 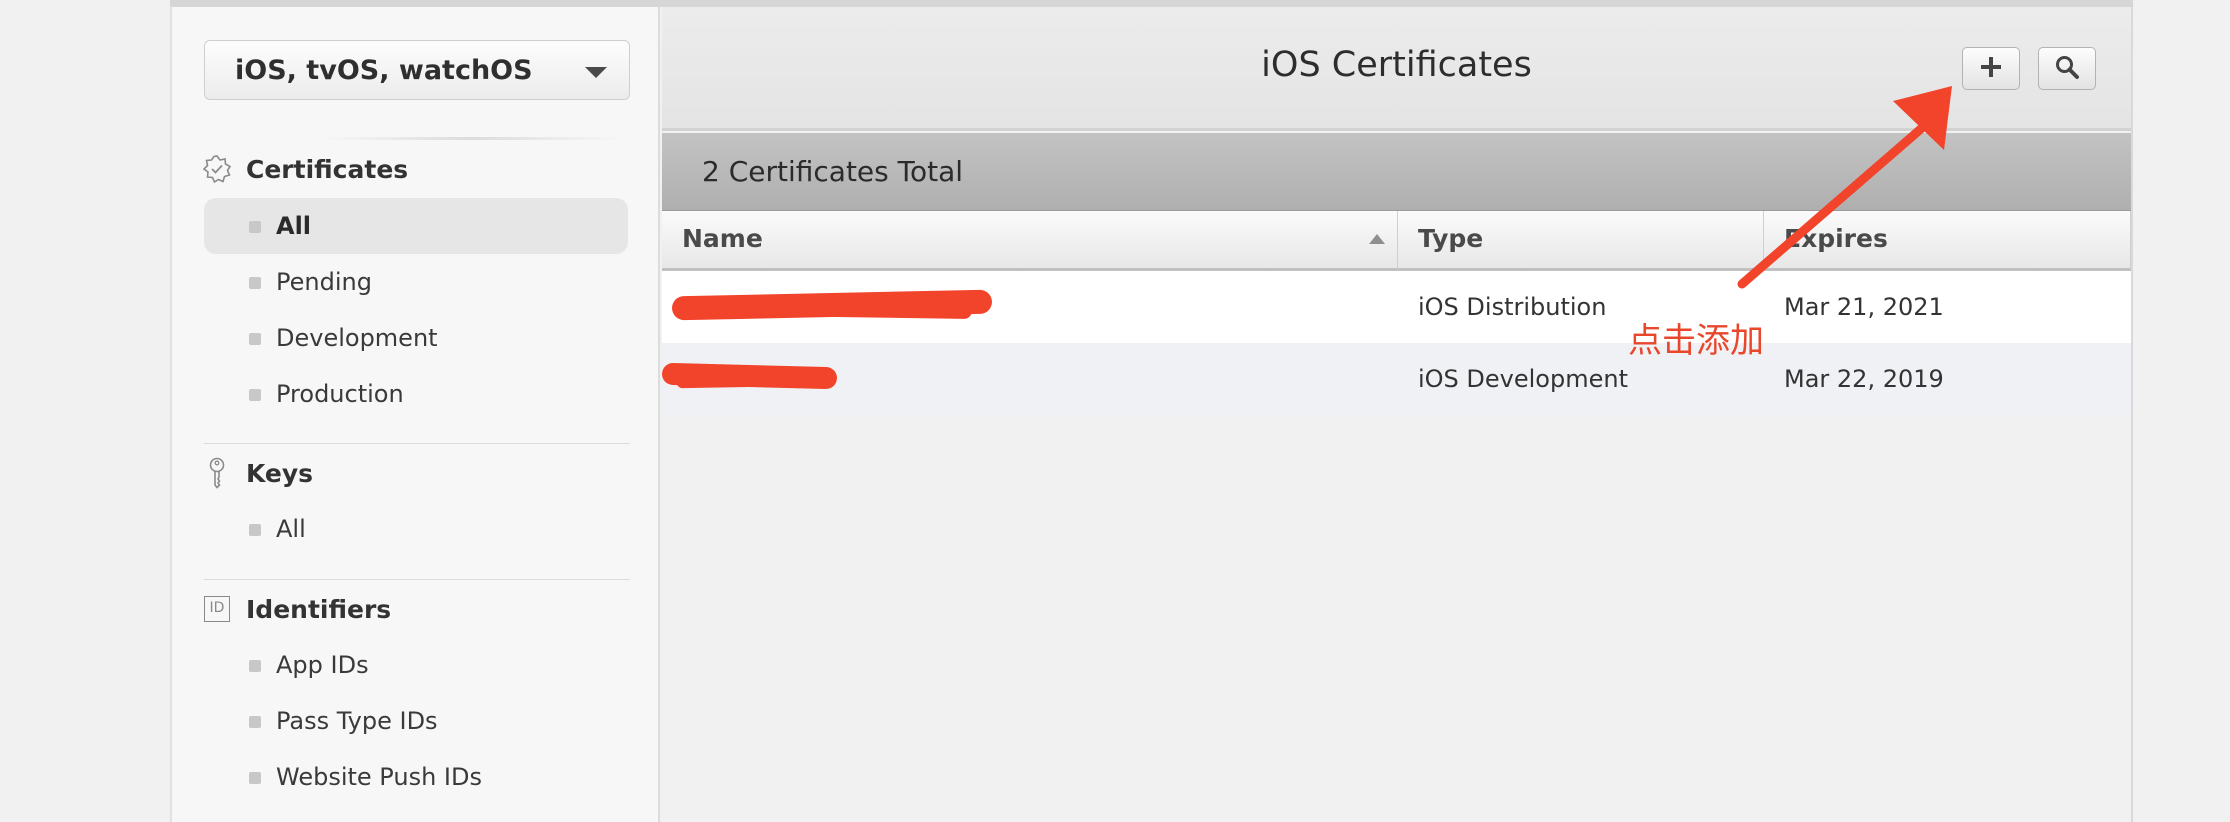 I want to click on sidebar-item-production: Production, so click(x=416, y=394).